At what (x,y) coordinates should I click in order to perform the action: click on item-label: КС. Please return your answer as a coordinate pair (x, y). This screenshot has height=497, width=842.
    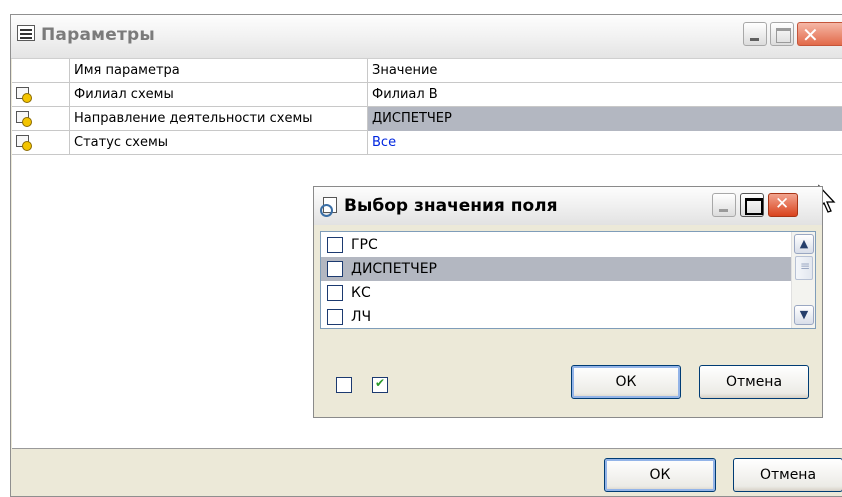
    Looking at the image, I should click on (361, 293).